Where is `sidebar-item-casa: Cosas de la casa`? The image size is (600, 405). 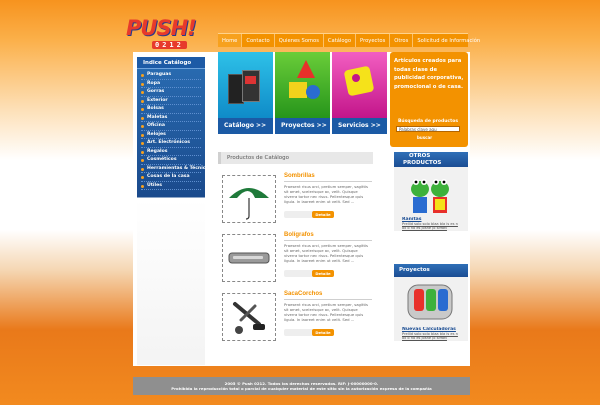
sidebar-item-casa: Cosas de la casa is located at coordinates (171, 177).